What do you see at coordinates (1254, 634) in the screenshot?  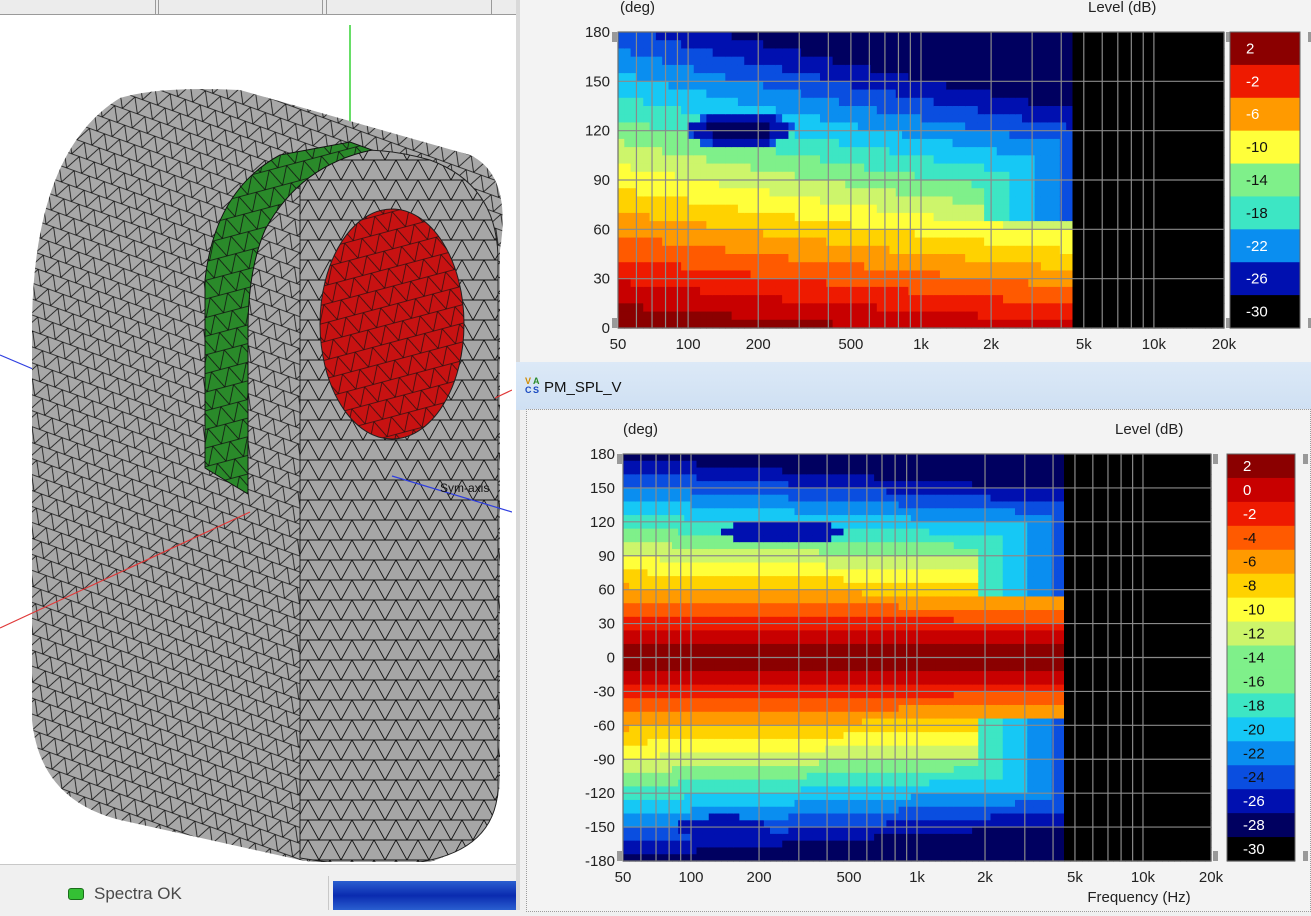 I see `colorbar-label: -12` at bounding box center [1254, 634].